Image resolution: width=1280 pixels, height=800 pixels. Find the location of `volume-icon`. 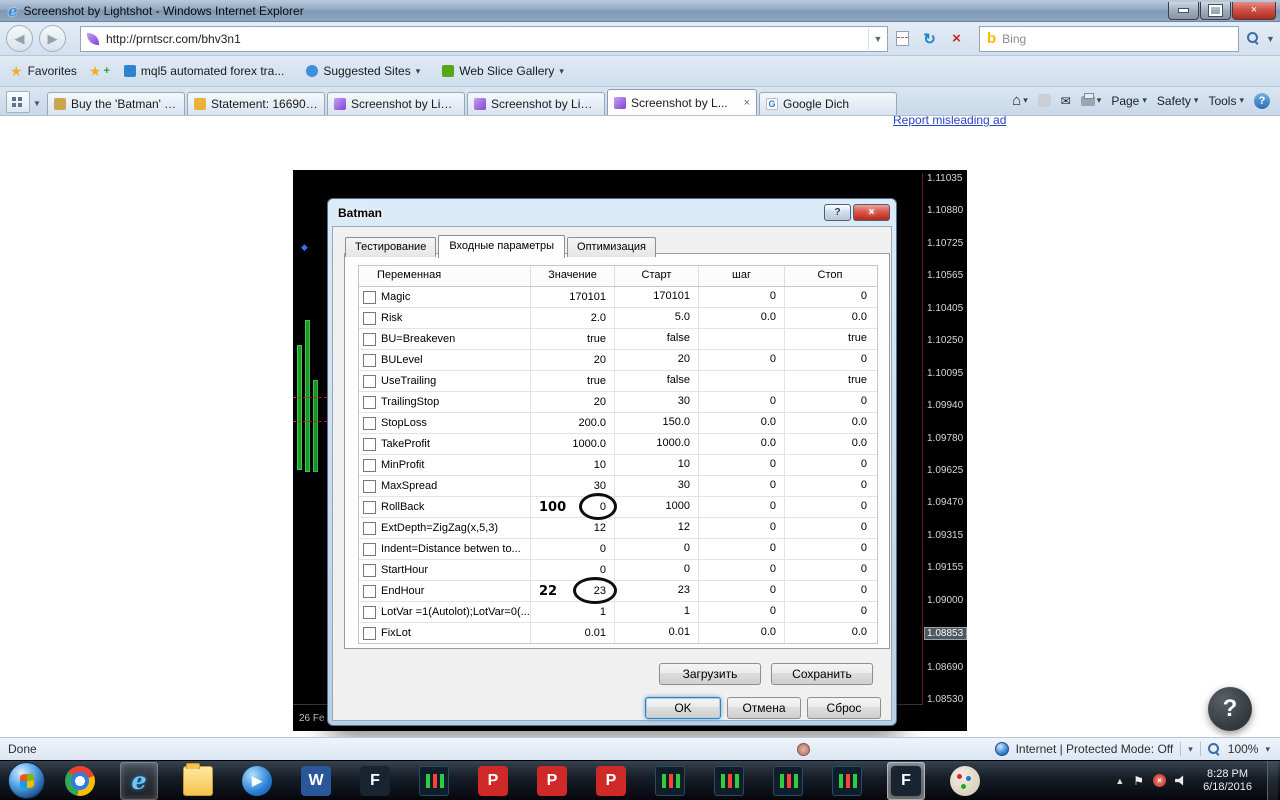

volume-icon is located at coordinates (1179, 780).